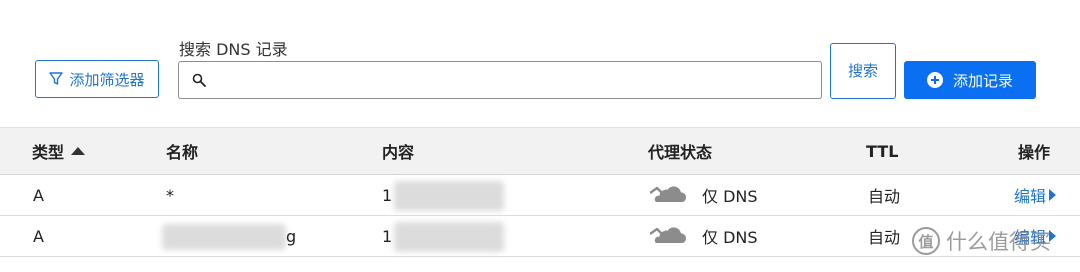 The width and height of the screenshot is (1080, 272). Describe the element at coordinates (182, 151) in the screenshot. I see `column-header-name: 名称` at that location.